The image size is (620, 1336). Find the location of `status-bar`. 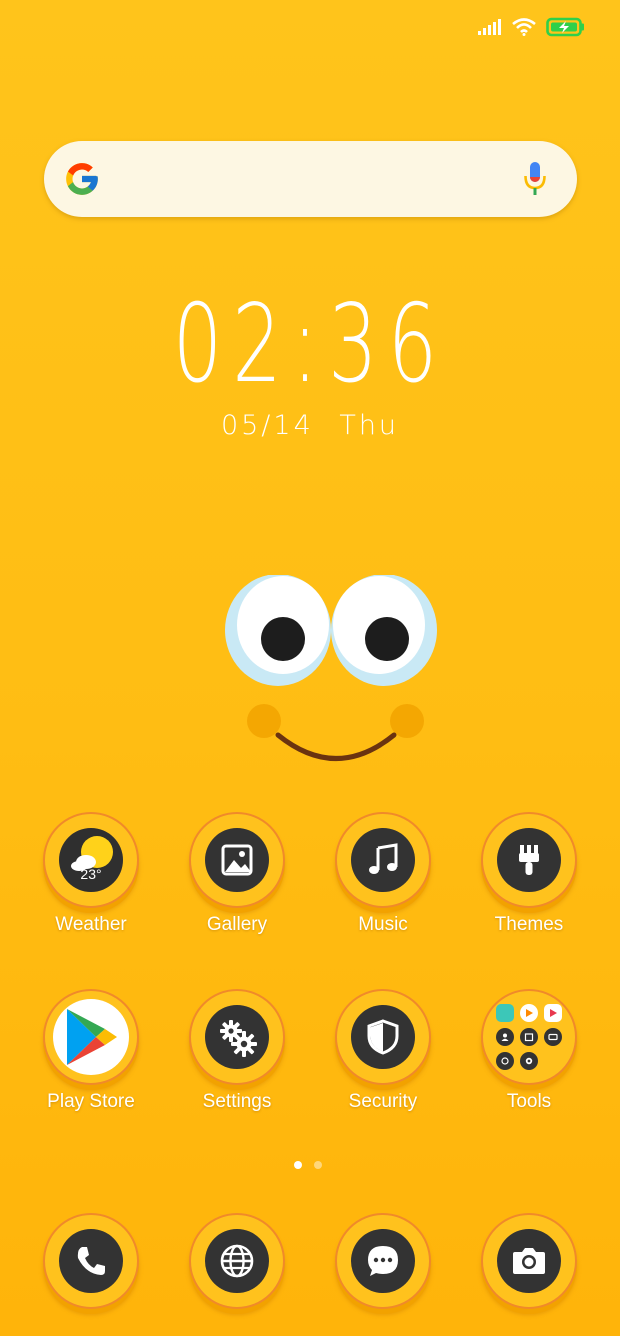

status-bar is located at coordinates (532, 27).